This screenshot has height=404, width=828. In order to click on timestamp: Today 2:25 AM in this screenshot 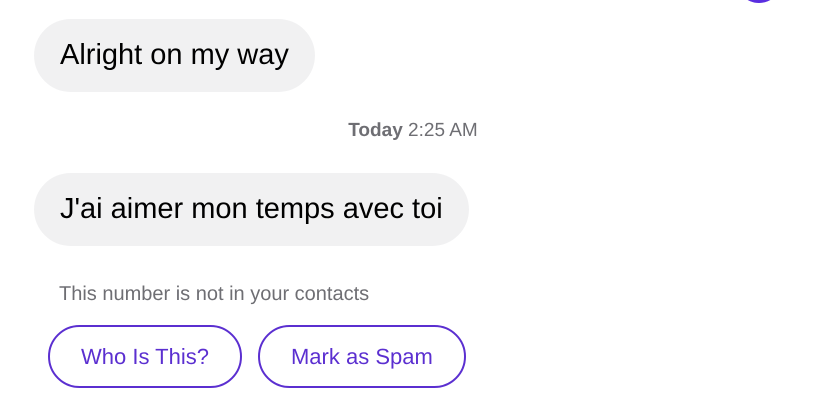, I will do `click(413, 130)`.